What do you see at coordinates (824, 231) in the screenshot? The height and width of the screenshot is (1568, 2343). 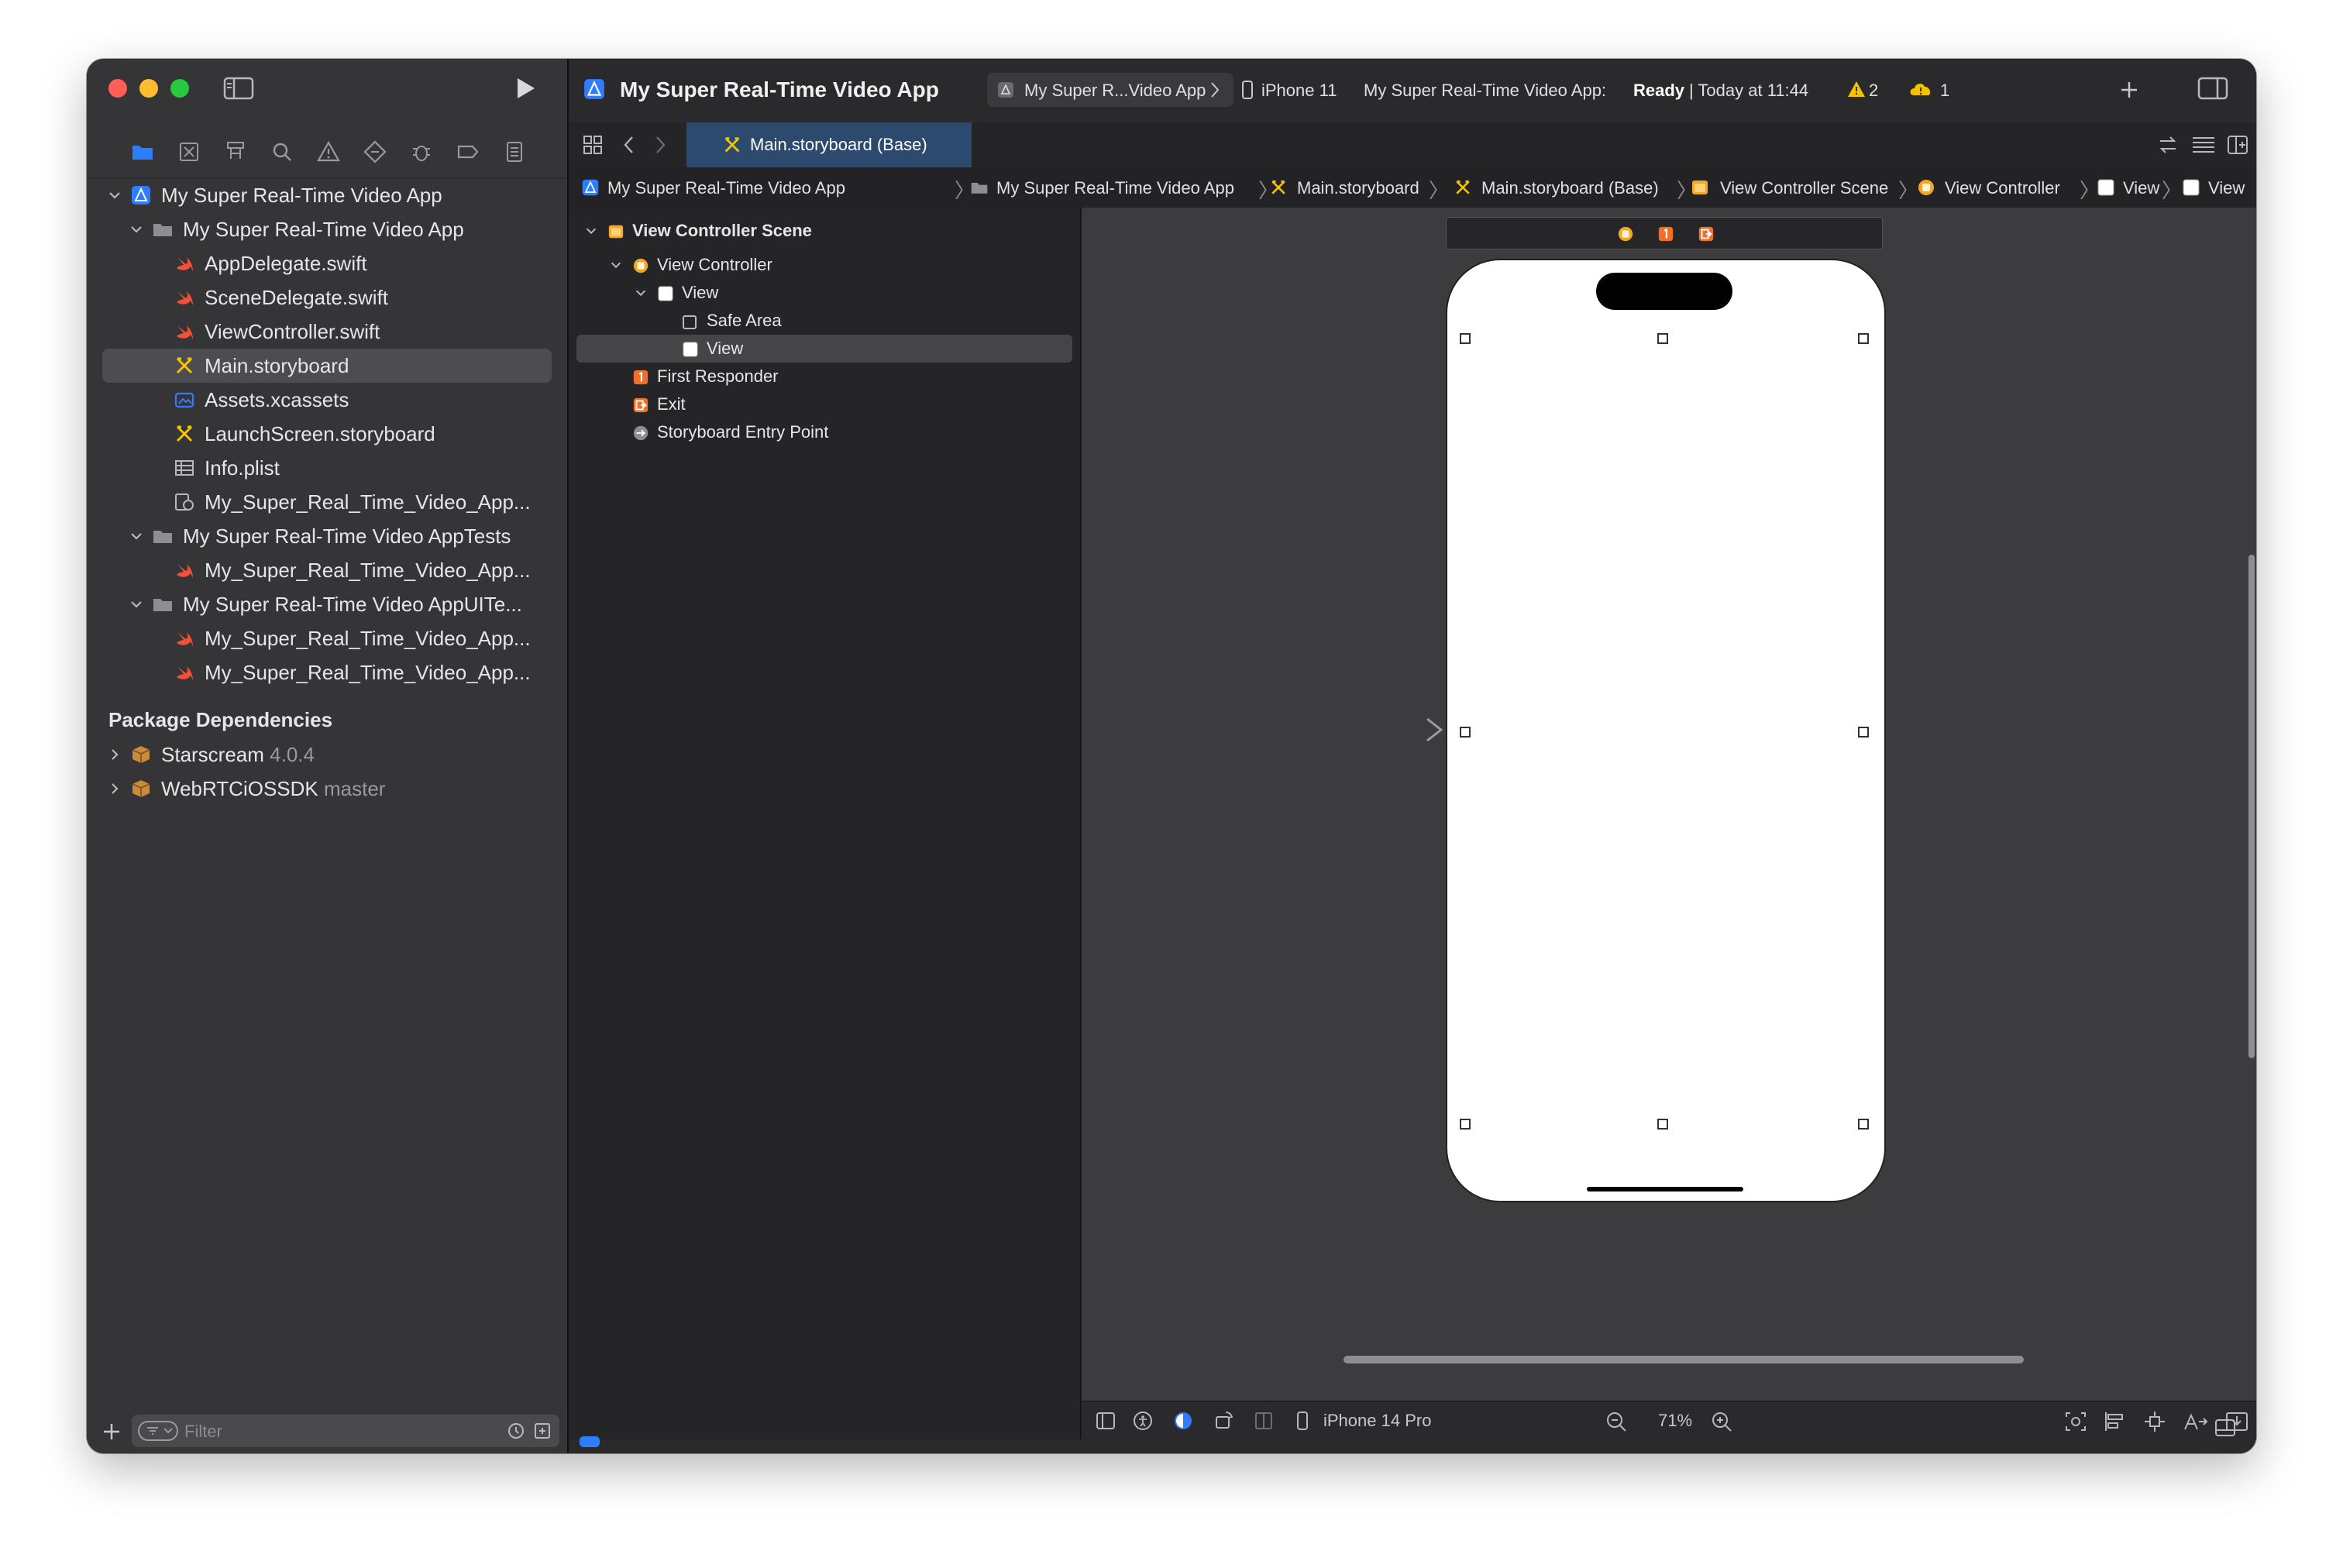 I see `outline-item-scene: View Controller Scene` at bounding box center [824, 231].